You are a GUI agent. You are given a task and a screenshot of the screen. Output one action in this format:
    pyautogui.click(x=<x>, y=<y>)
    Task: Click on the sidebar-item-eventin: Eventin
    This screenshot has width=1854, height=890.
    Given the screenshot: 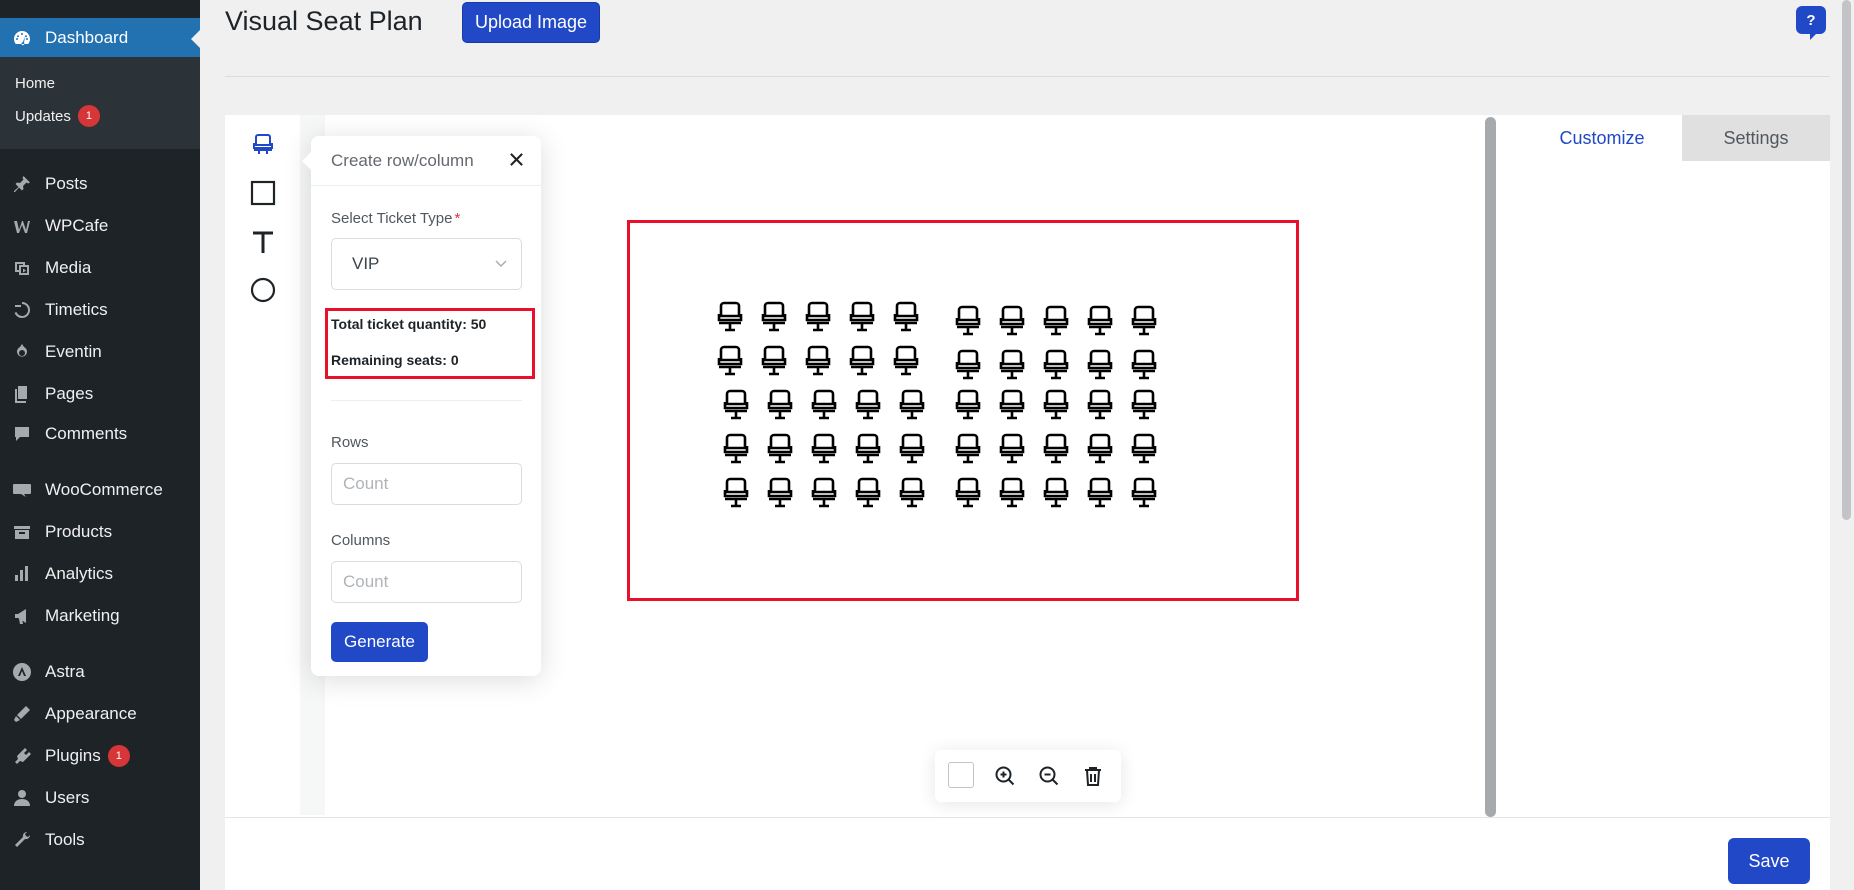 What is the action you would take?
    pyautogui.click(x=100, y=352)
    